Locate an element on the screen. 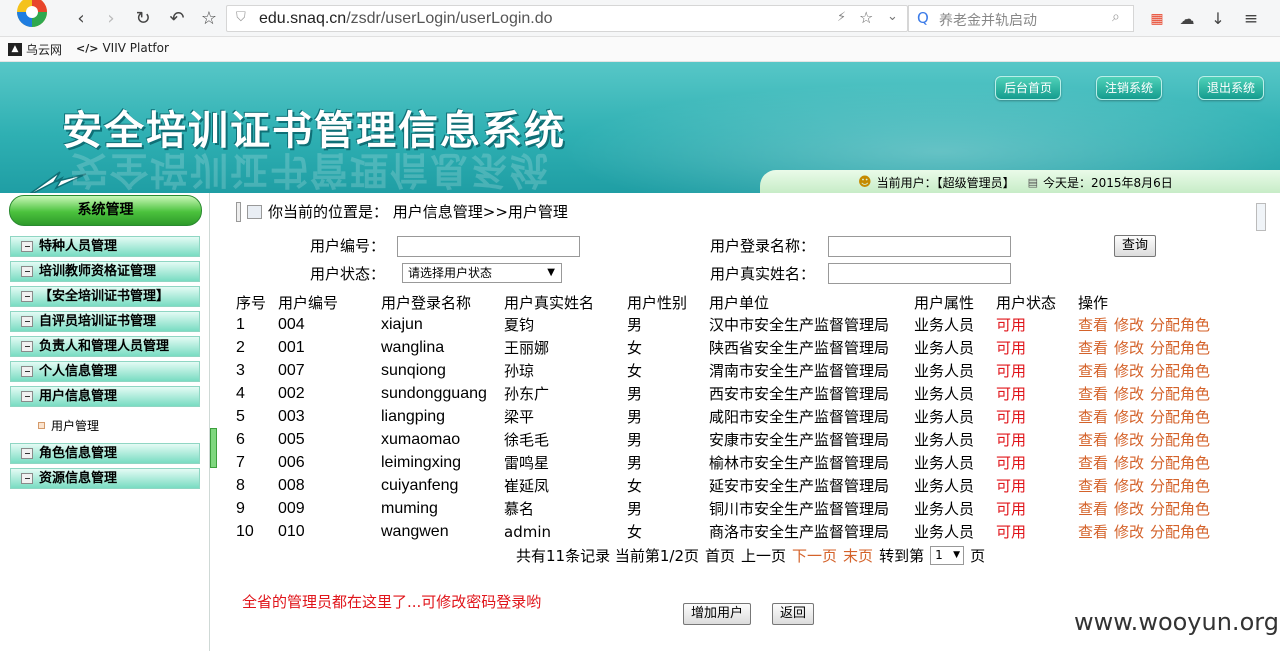 Image resolution: width=1280 pixels, height=651 pixels. apps-grid-icon: ▦ is located at coordinates (1157, 19).